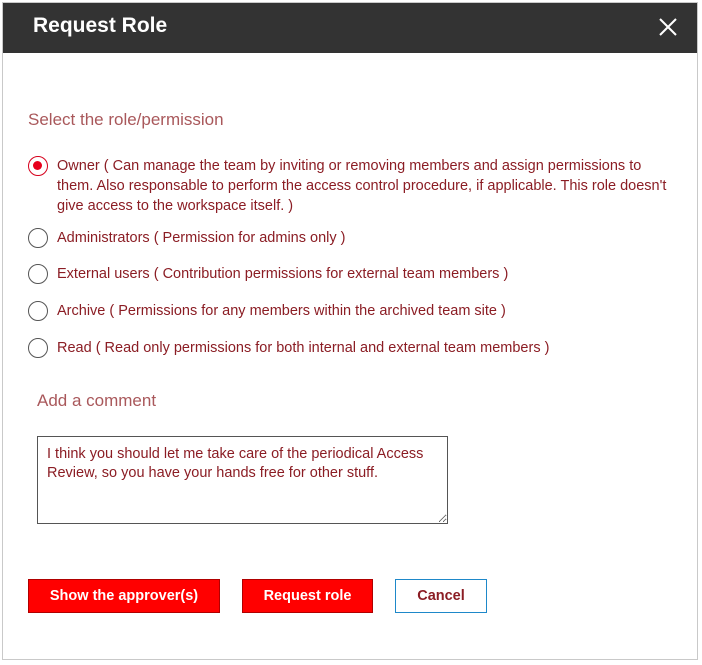 The height and width of the screenshot is (665, 702). I want to click on dialog-header: Request Role, so click(350, 28).